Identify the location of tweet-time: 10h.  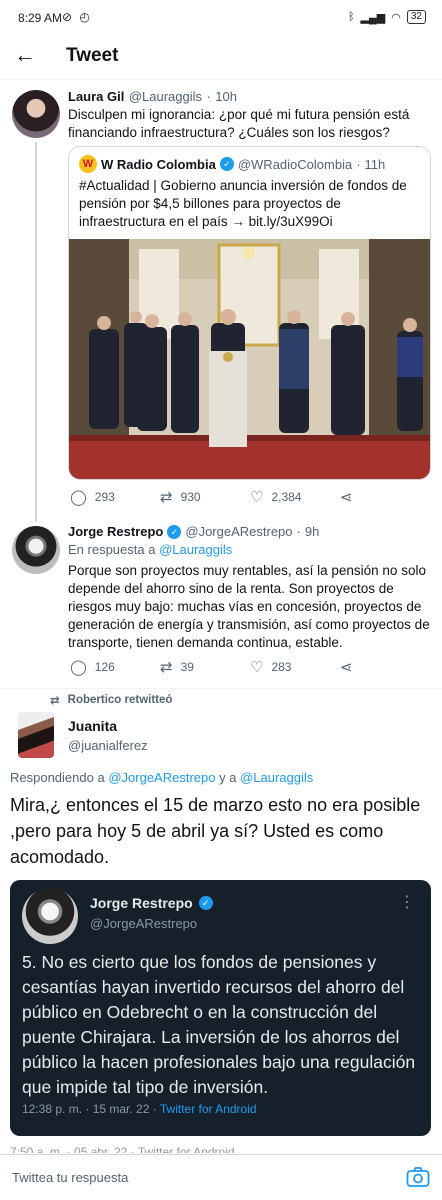
(226, 96).